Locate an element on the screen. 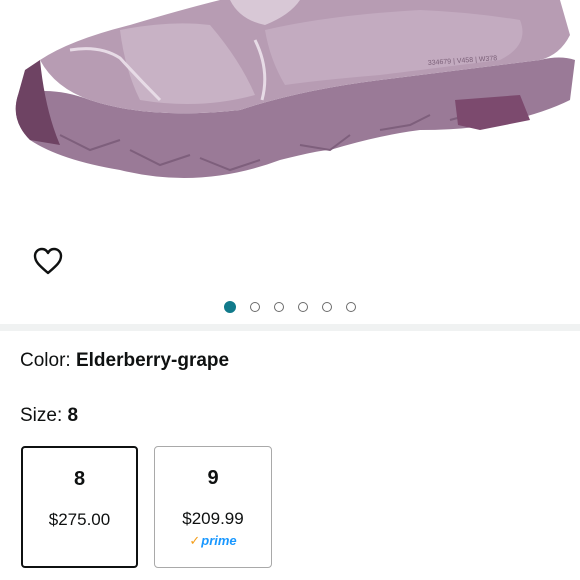 The height and width of the screenshot is (580, 580). size-value: 8 is located at coordinates (73, 415).